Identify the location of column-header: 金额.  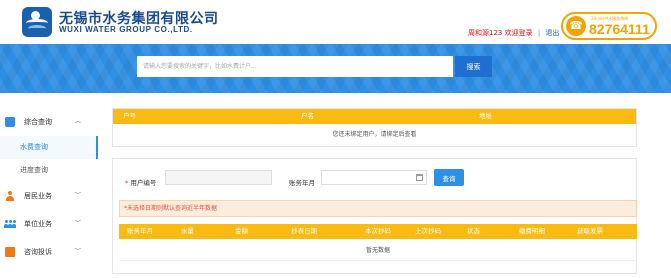
(241, 231).